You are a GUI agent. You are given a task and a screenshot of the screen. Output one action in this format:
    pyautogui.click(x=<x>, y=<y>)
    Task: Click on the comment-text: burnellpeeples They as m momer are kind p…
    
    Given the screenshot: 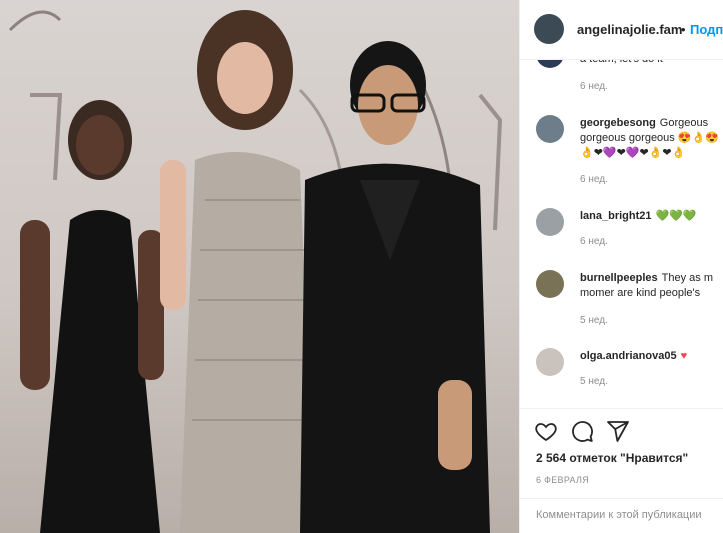 What is the action you would take?
    pyautogui.click(x=651, y=286)
    